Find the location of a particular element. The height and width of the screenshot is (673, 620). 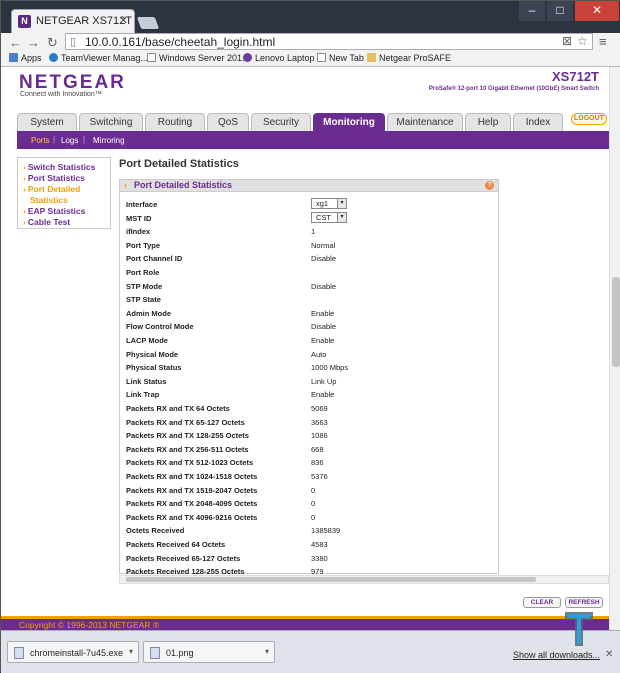

bookmark-netgear: Netgear ProSAFE is located at coordinates (409, 58).